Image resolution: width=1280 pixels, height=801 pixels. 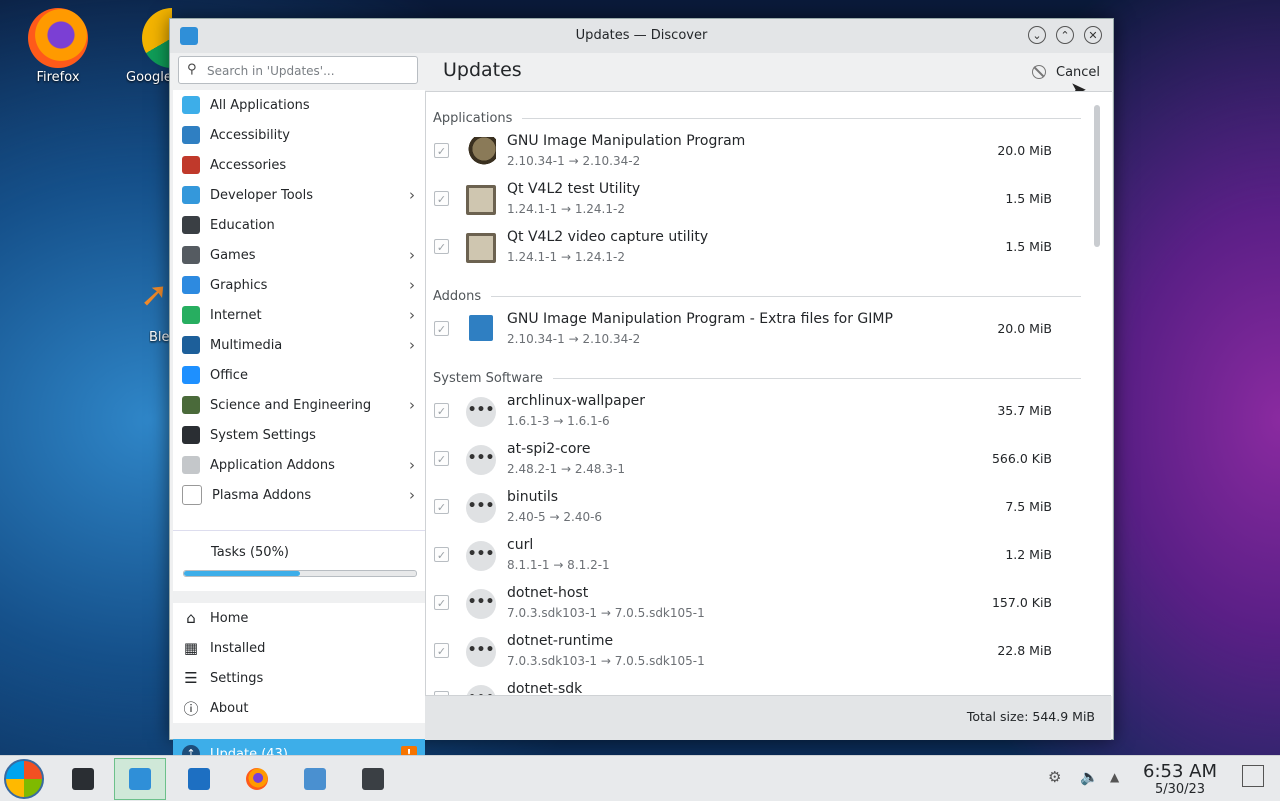 What do you see at coordinates (299, 465) in the screenshot?
I see `sidebar-category-application-addons: Application Addons ›` at bounding box center [299, 465].